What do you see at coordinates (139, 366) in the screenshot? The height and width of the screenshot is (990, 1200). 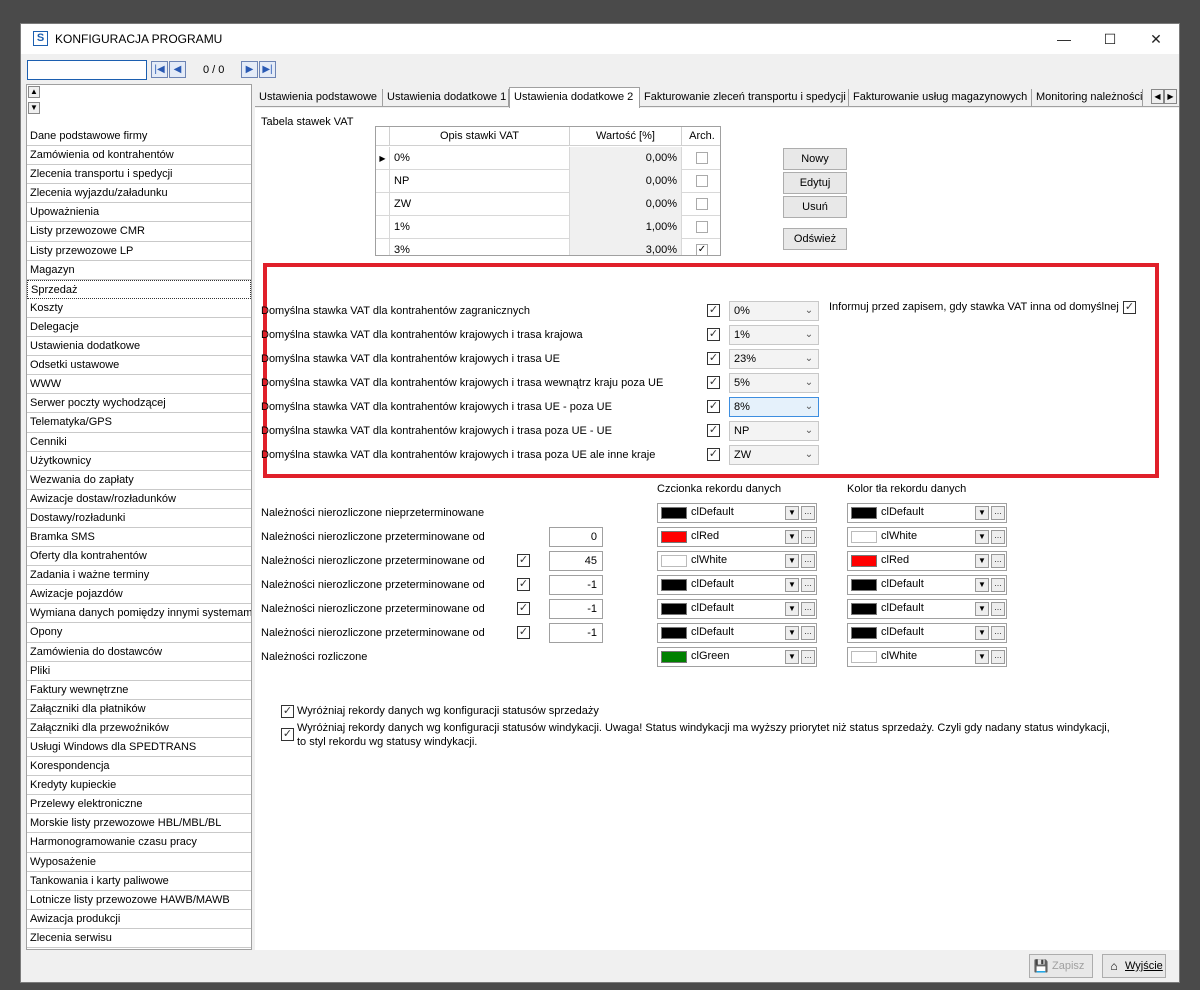 I see `sidebar-item: Odsetki ustawowe` at bounding box center [139, 366].